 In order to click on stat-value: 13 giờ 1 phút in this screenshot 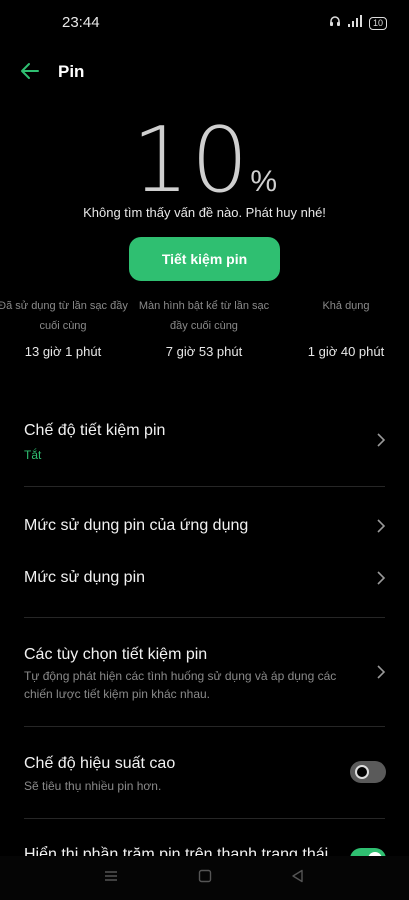, I will do `click(63, 351)`.